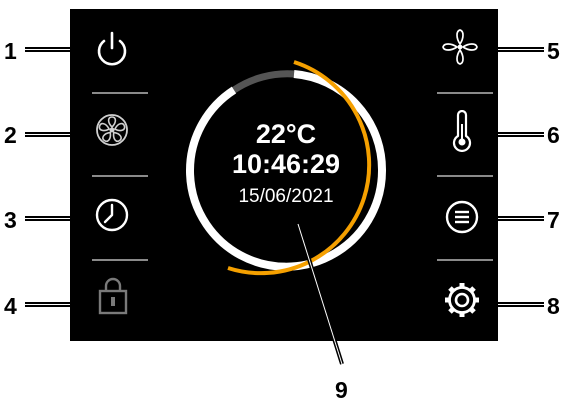 This screenshot has width=567, height=405. I want to click on temperature-readout: 22°C, so click(286, 134).